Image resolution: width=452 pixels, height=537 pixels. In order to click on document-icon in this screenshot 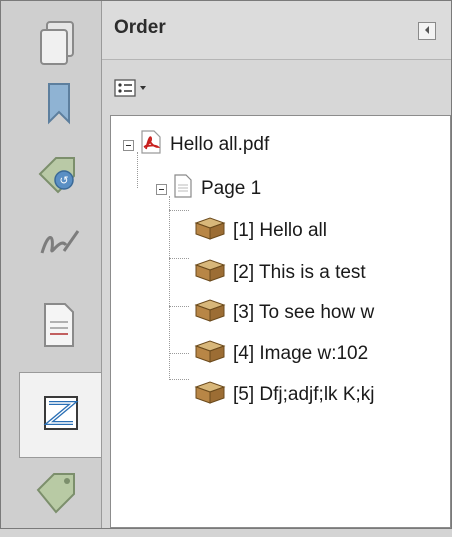, I will do `click(59, 327)`.